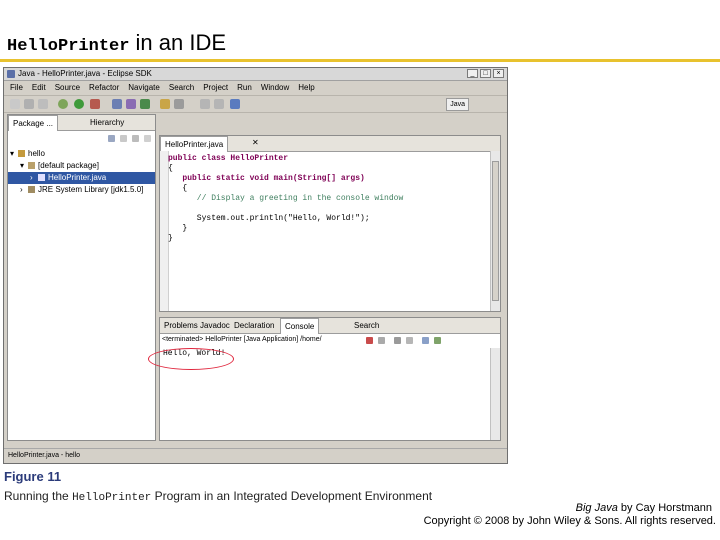 Image resolution: width=720 pixels, height=540 pixels. What do you see at coordinates (29, 104) in the screenshot?
I see `save-icon` at bounding box center [29, 104].